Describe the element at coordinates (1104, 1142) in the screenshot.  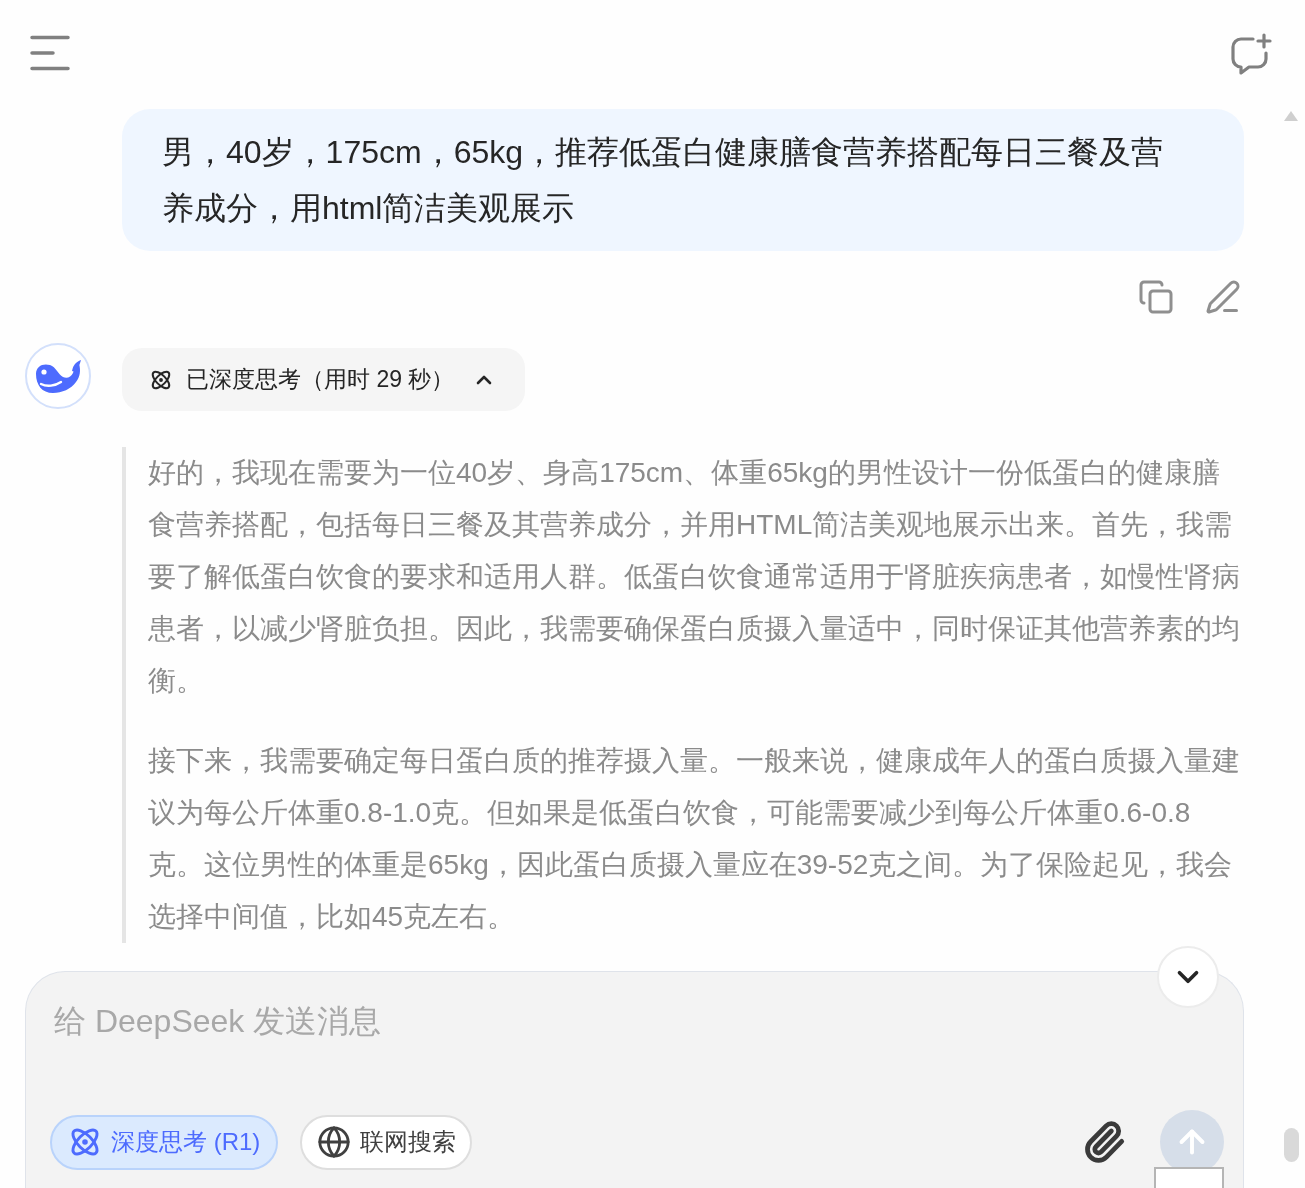
I see `paperclip-icon` at that location.